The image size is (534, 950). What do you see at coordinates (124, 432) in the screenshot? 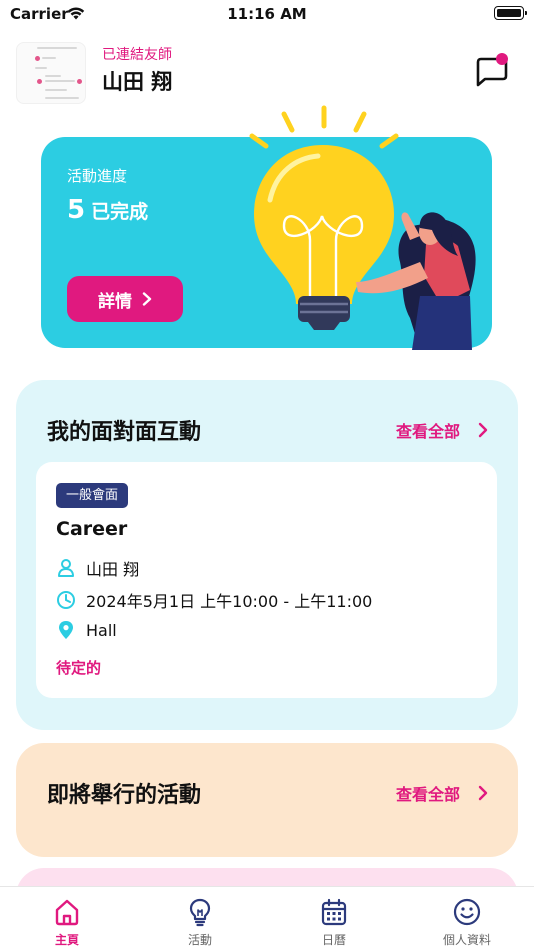
I see `meetings-title: 我的面對面互動` at bounding box center [124, 432].